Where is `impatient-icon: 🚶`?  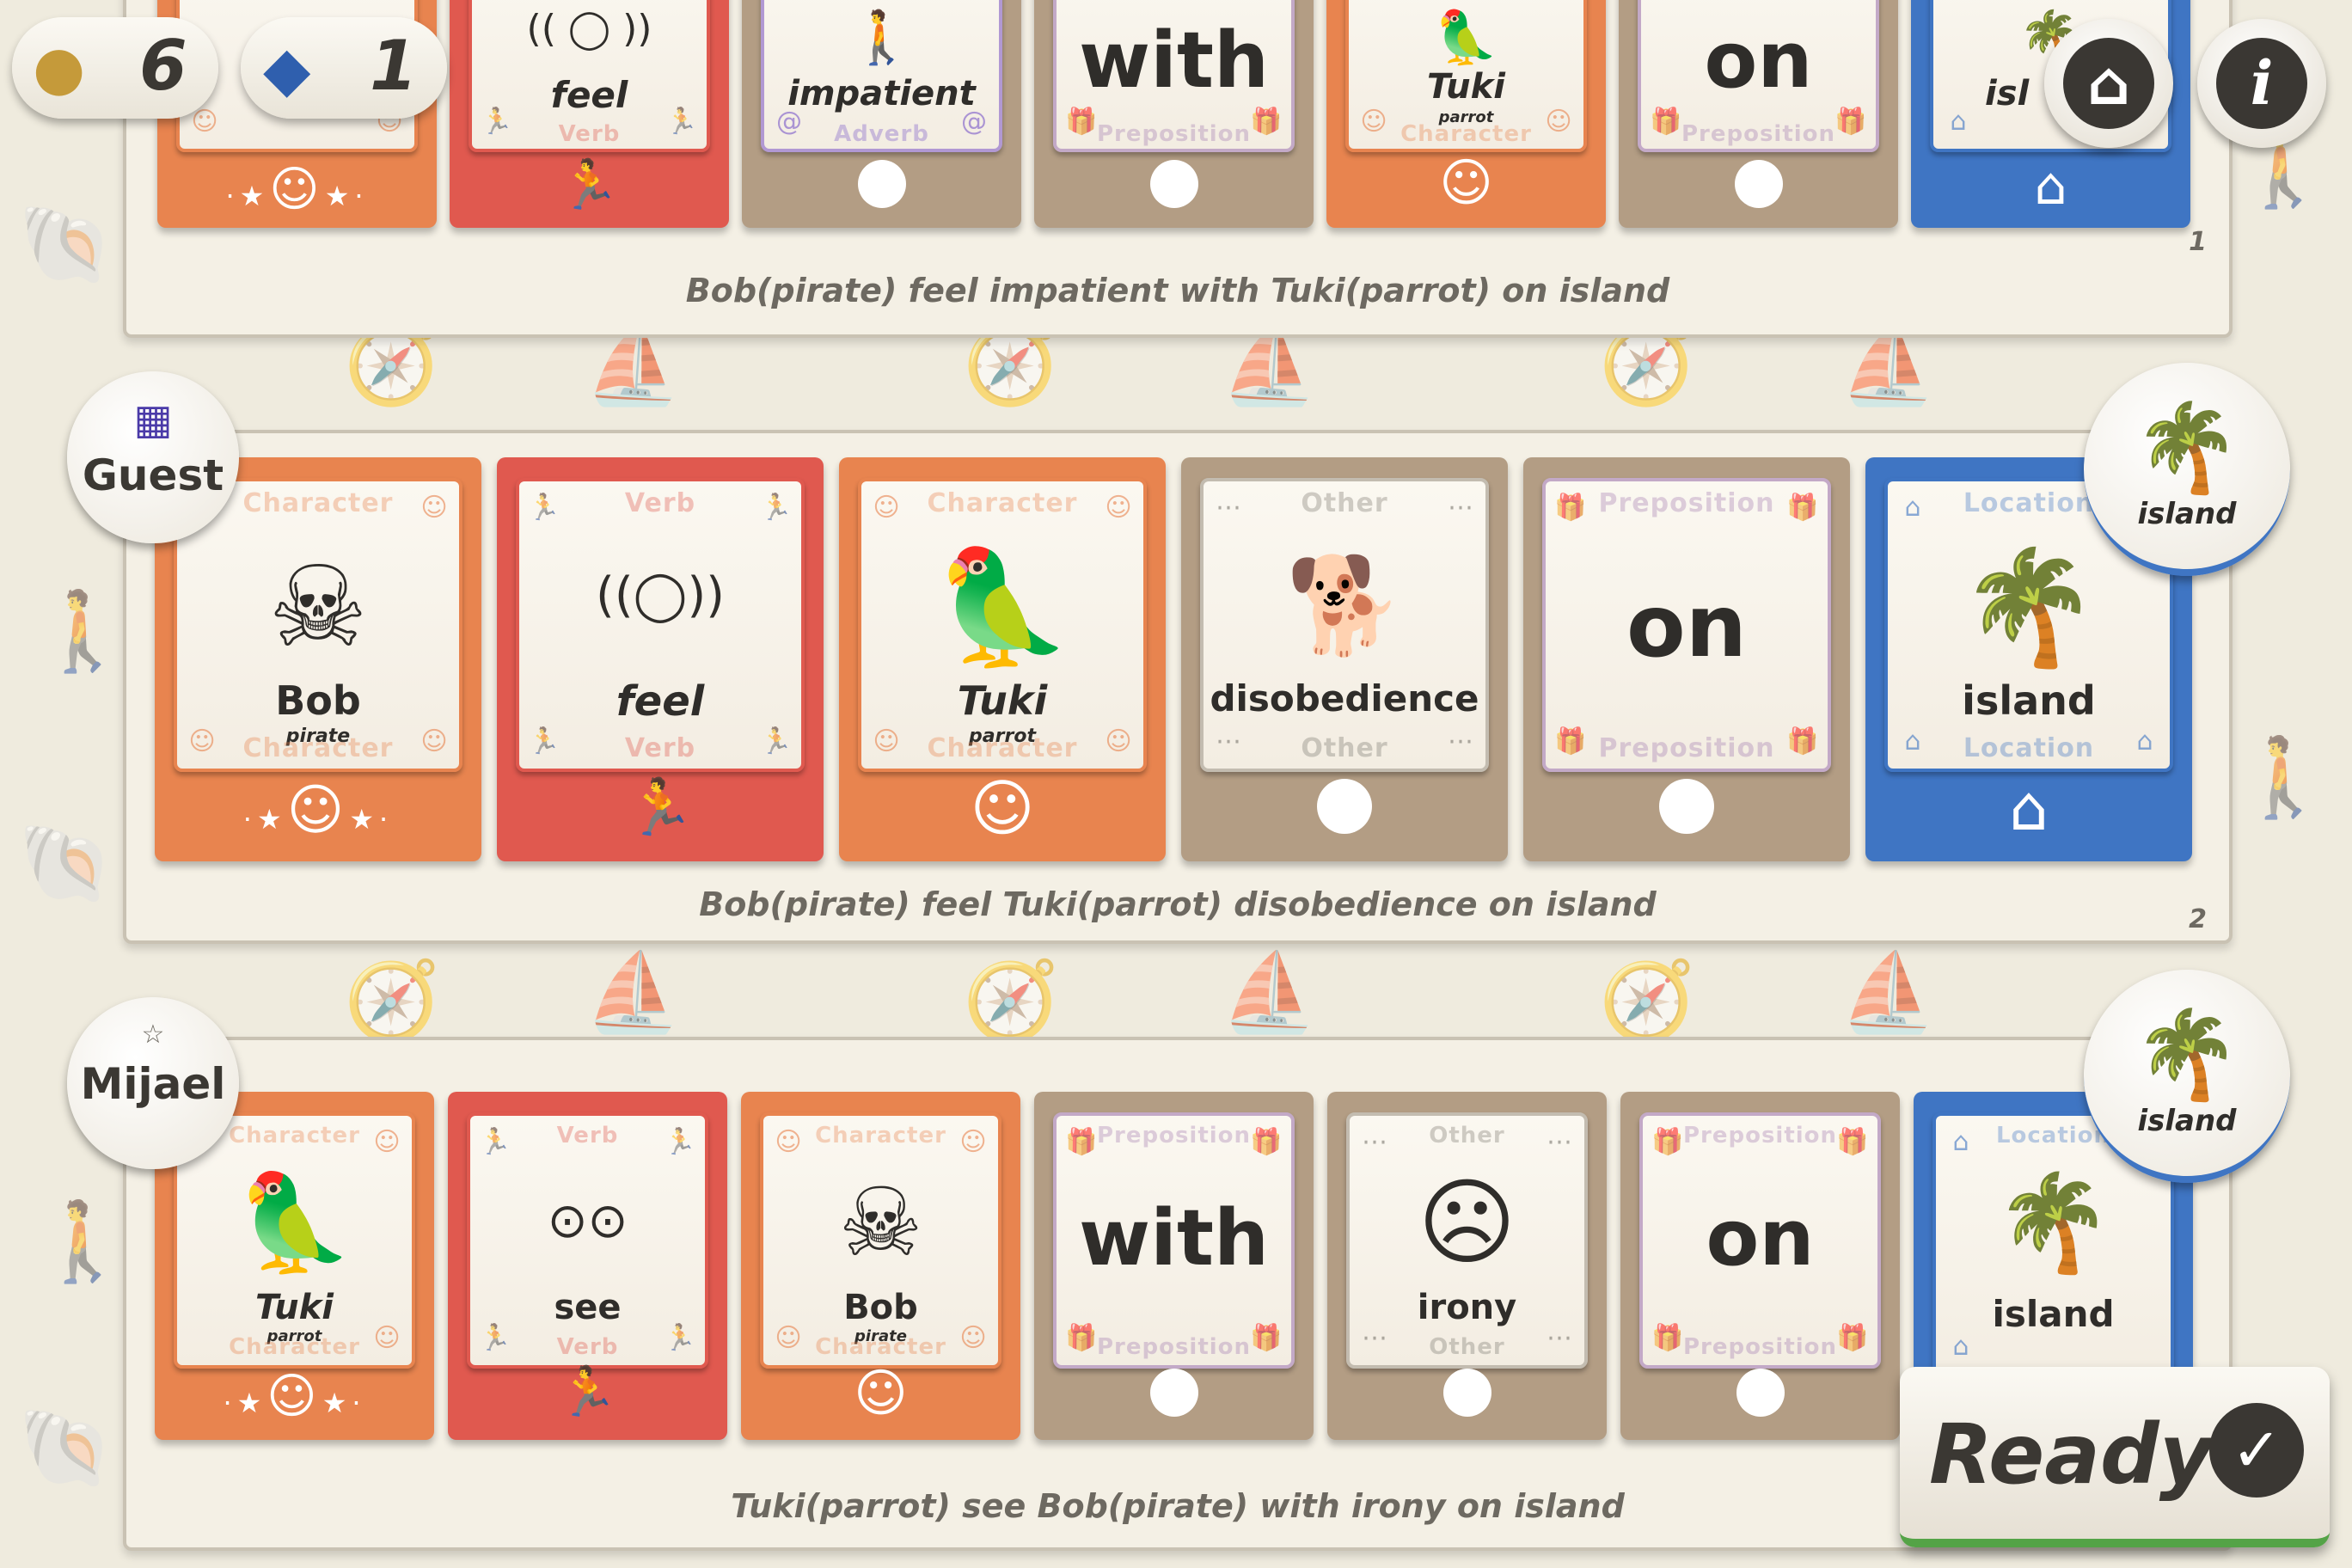 impatient-icon: 🚶 is located at coordinates (881, 38).